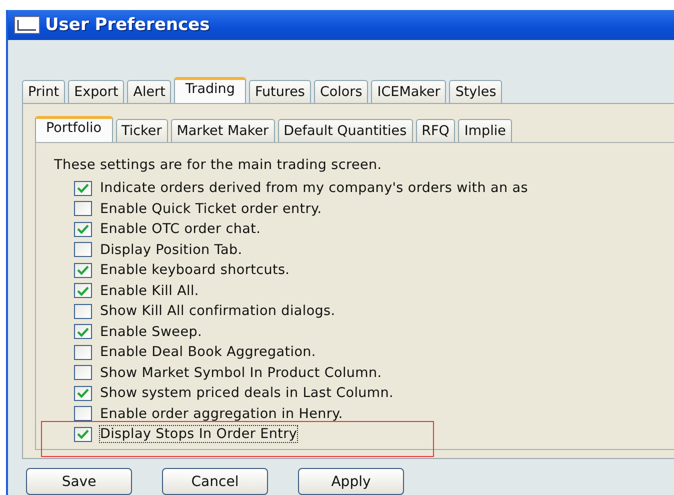 The width and height of the screenshot is (674, 495). I want to click on tab: ICEMaker, so click(408, 91).